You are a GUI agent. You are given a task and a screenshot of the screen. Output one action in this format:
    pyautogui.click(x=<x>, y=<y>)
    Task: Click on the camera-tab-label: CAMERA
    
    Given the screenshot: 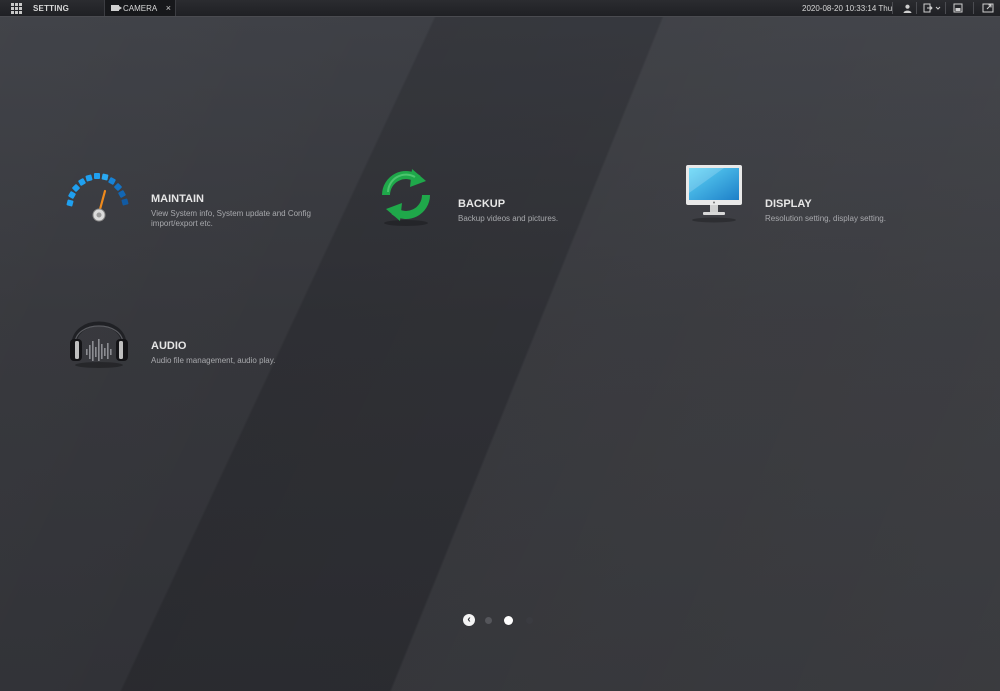 What is the action you would take?
    pyautogui.click(x=140, y=8)
    